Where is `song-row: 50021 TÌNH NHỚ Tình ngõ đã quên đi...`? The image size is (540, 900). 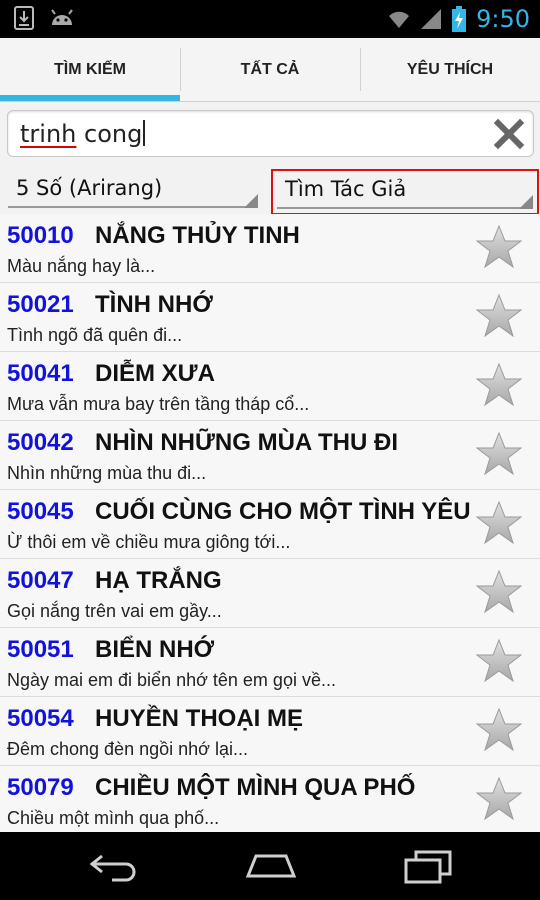
song-row: 50021 TÌNH NHỚ Tình ngõ đã quên đi... is located at coordinates (270, 317).